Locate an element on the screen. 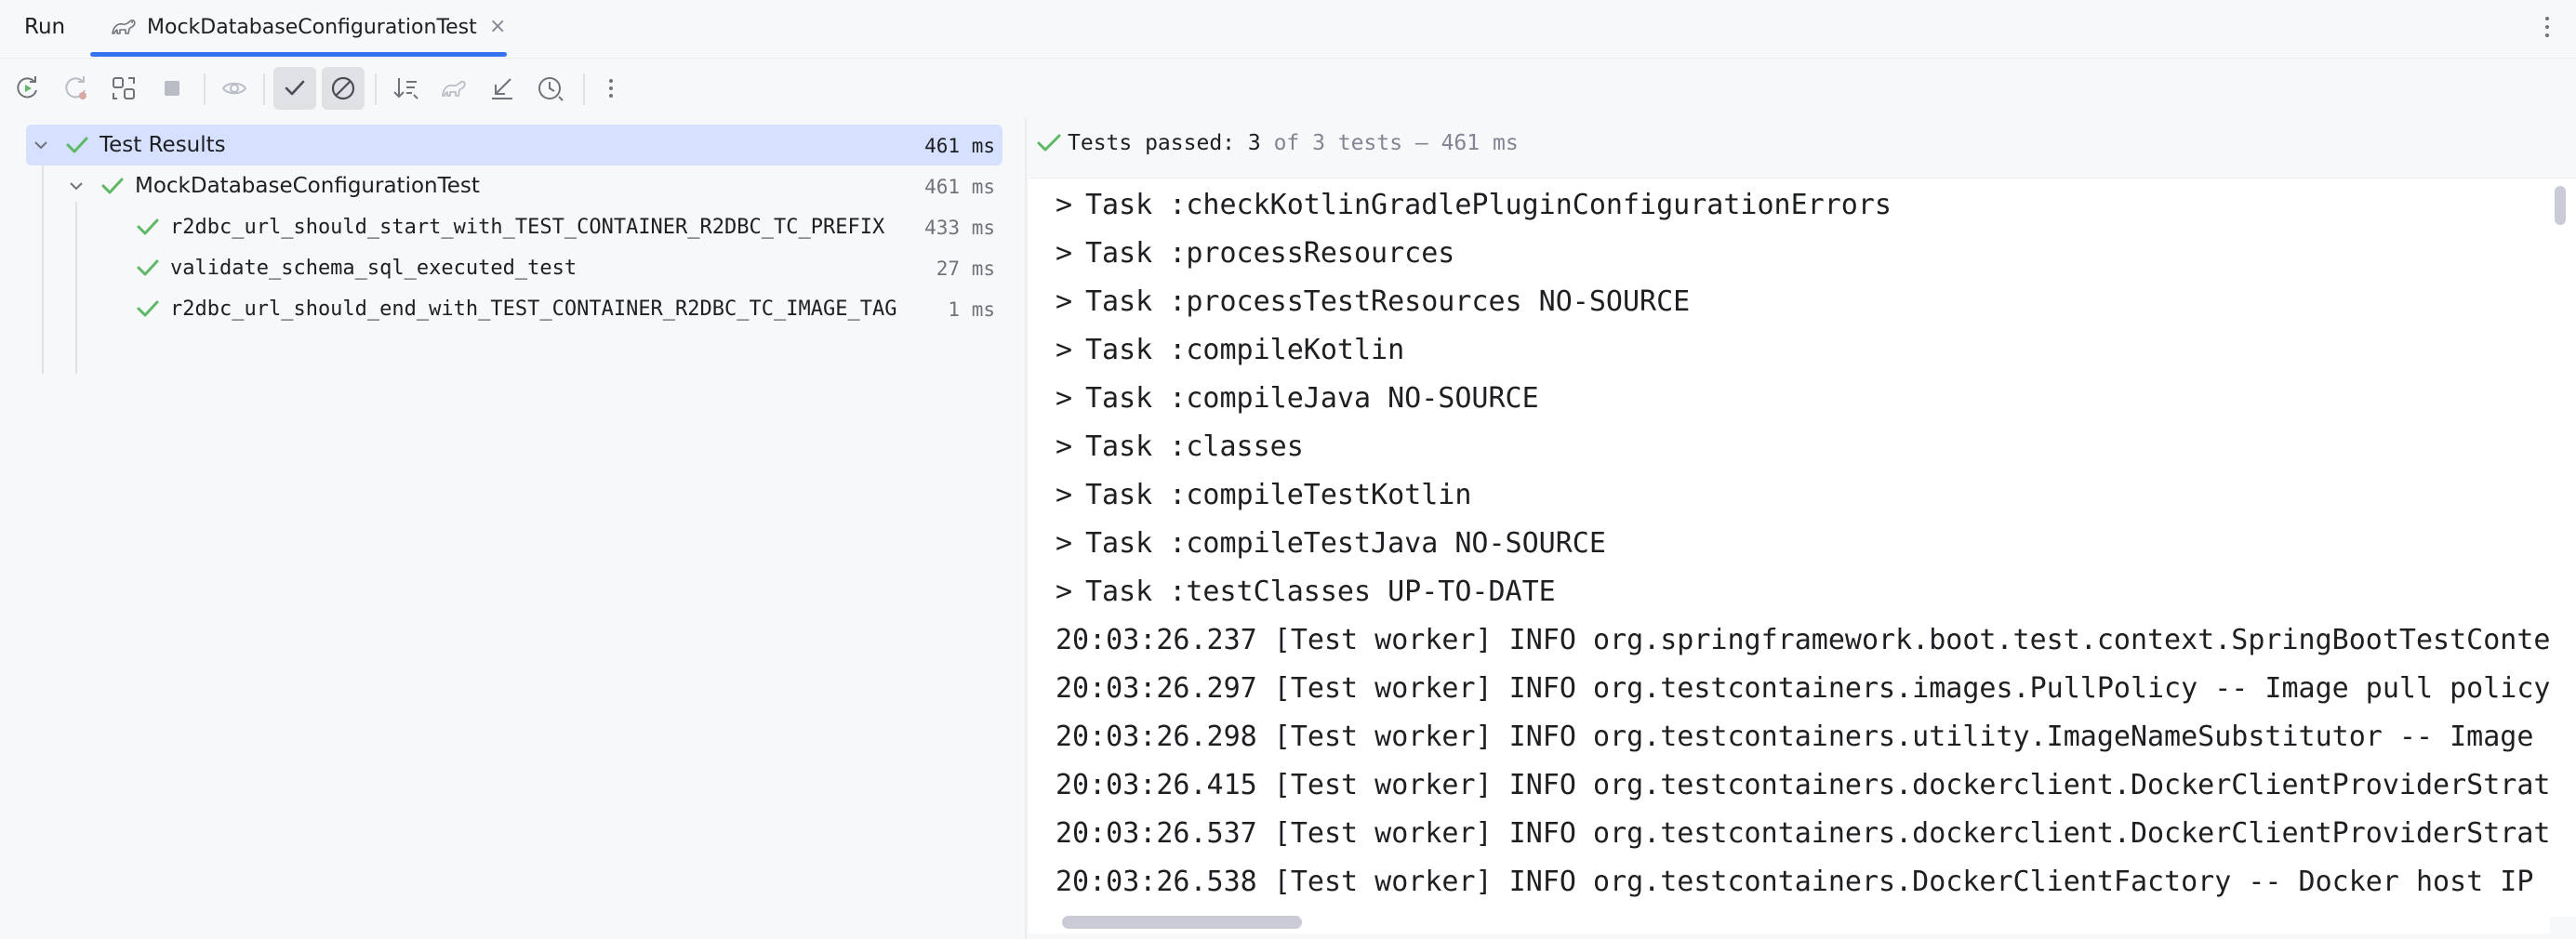 This screenshot has width=2576, height=939. show-ignored-button is located at coordinates (234, 89).